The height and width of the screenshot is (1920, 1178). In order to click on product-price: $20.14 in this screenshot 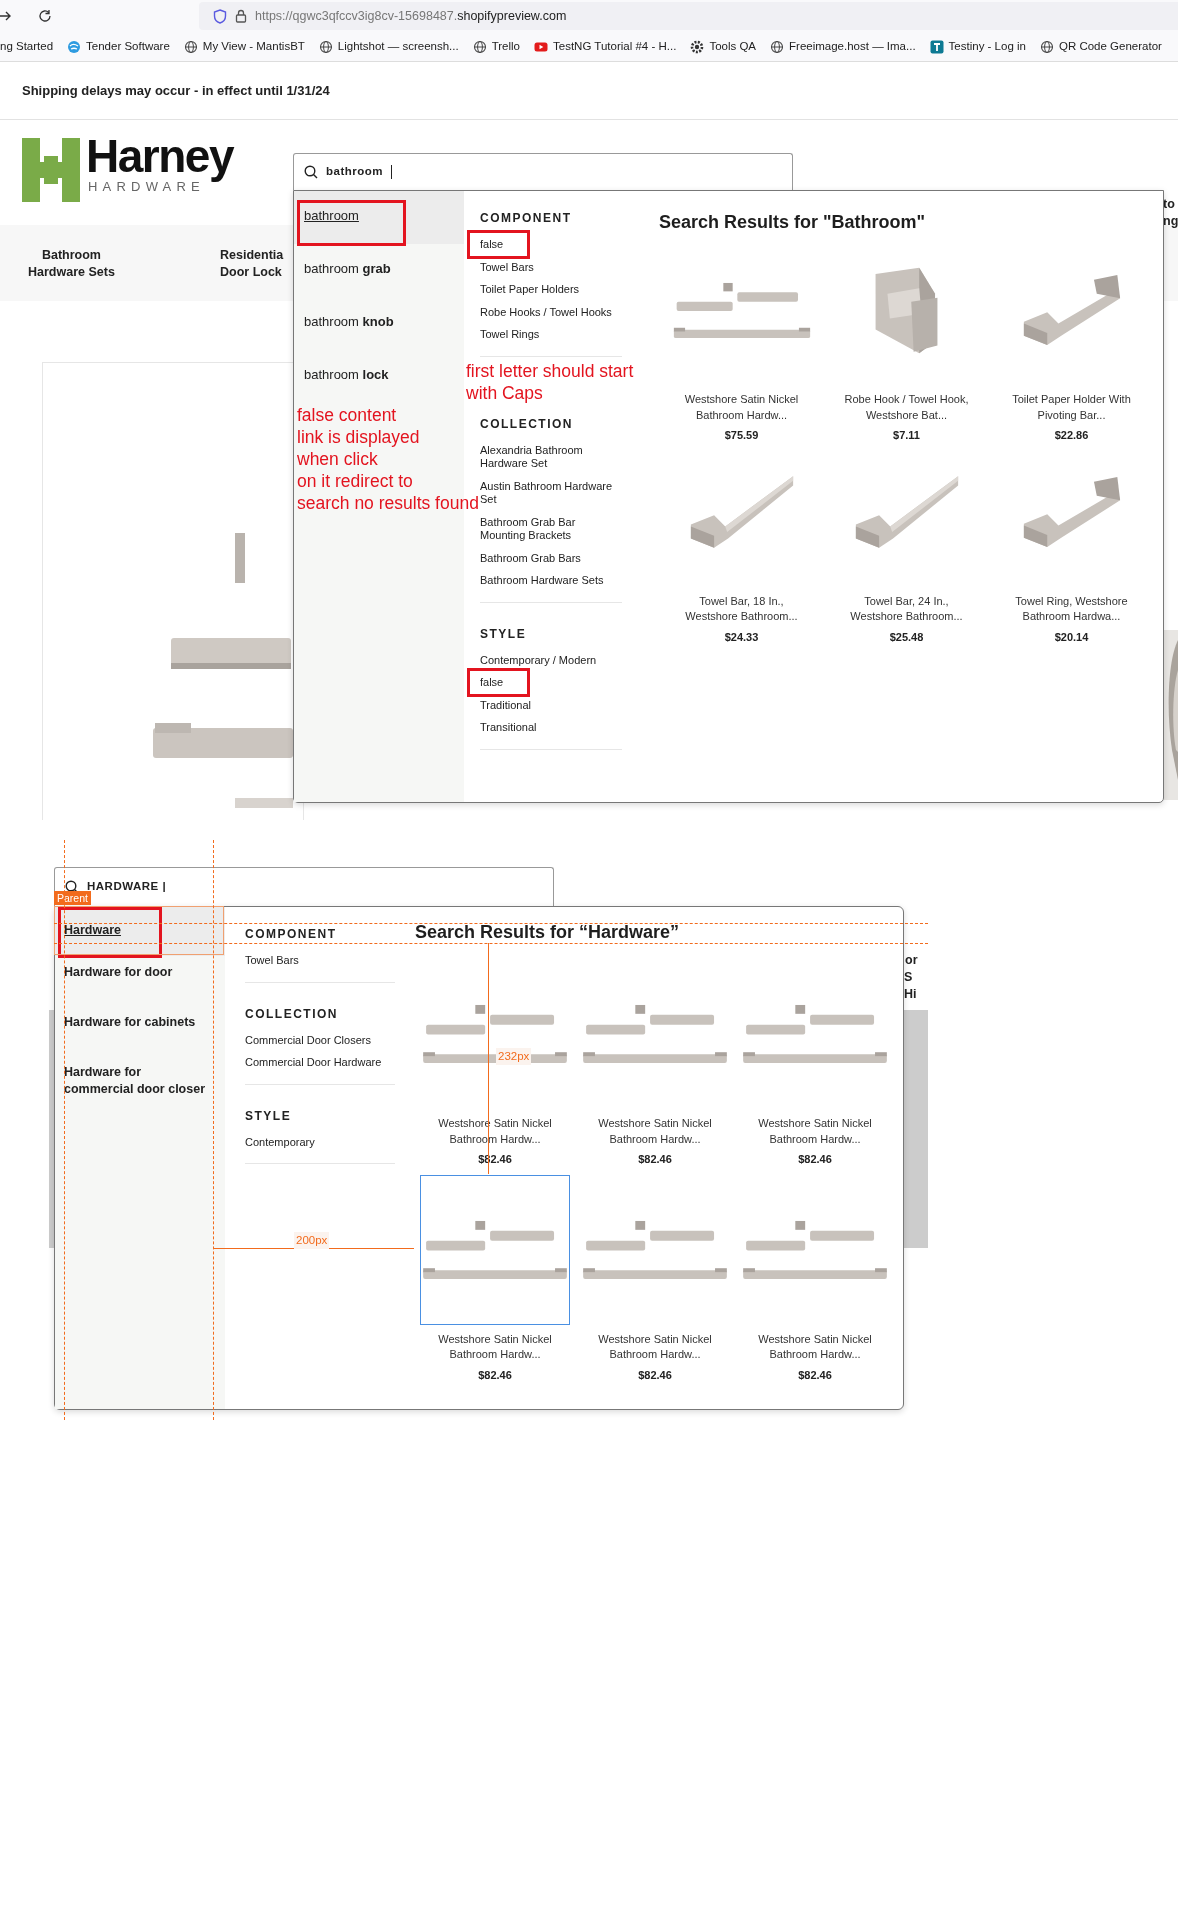, I will do `click(1071, 637)`.